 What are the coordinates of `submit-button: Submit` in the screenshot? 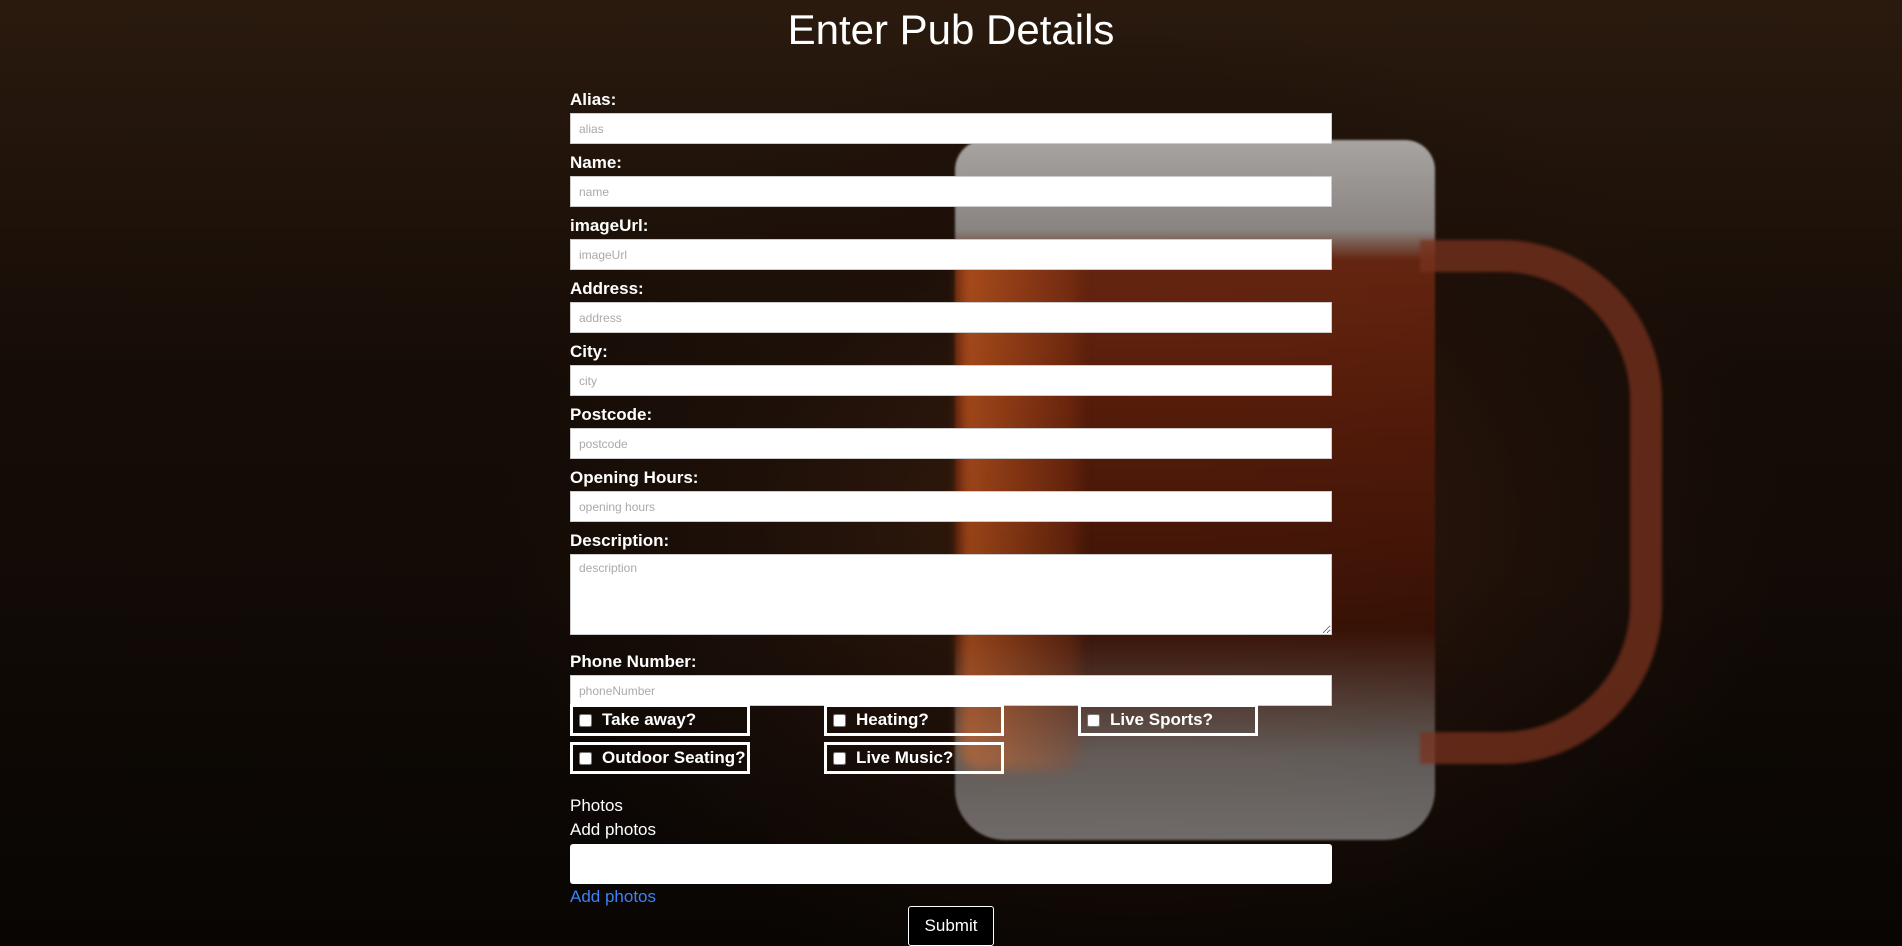 It's located at (951, 926).